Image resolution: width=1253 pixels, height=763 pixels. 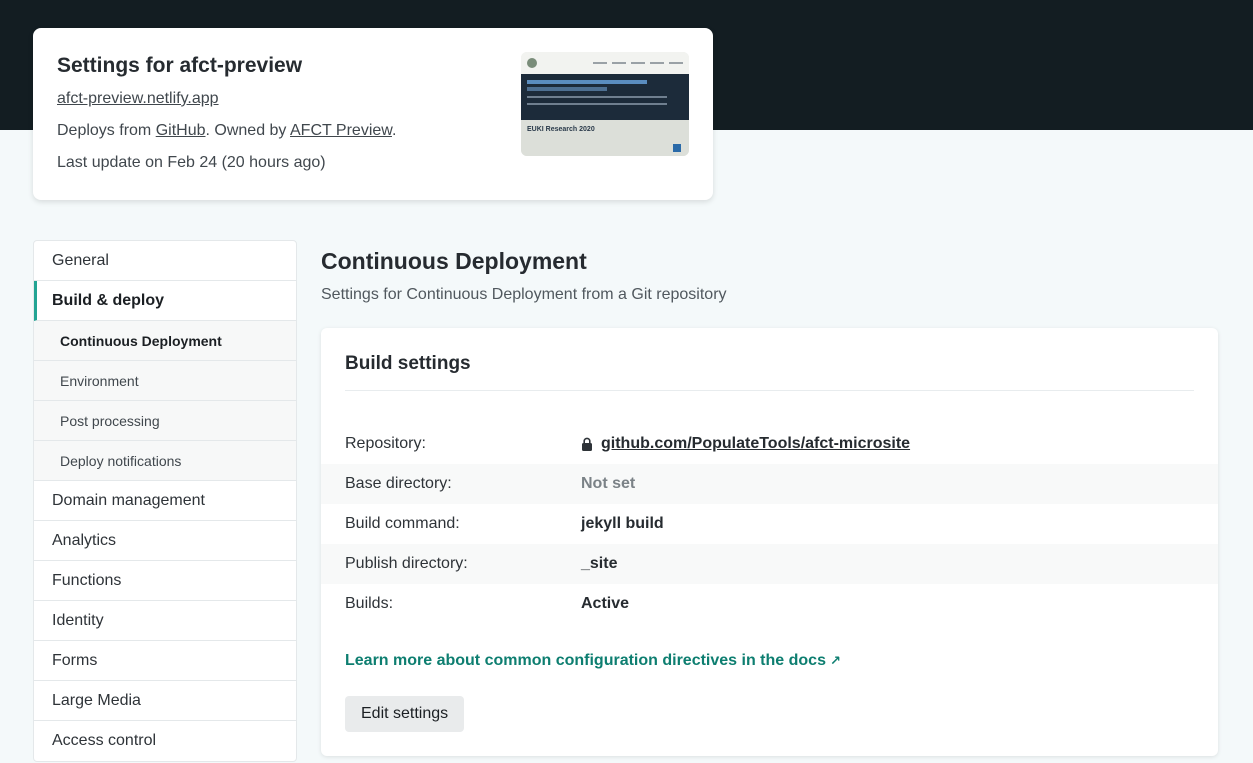 What do you see at coordinates (138, 99) in the screenshot?
I see `site-url-link: afct-preview.netlify.app` at bounding box center [138, 99].